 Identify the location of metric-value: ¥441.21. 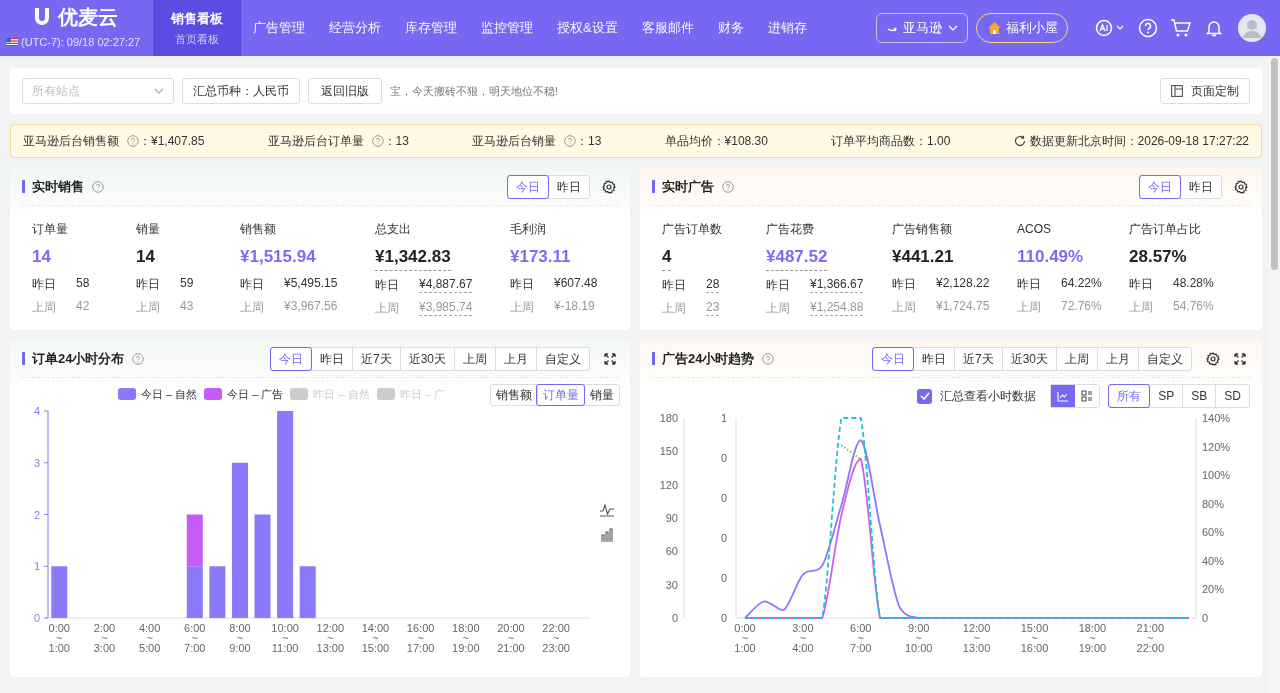
(923, 257).